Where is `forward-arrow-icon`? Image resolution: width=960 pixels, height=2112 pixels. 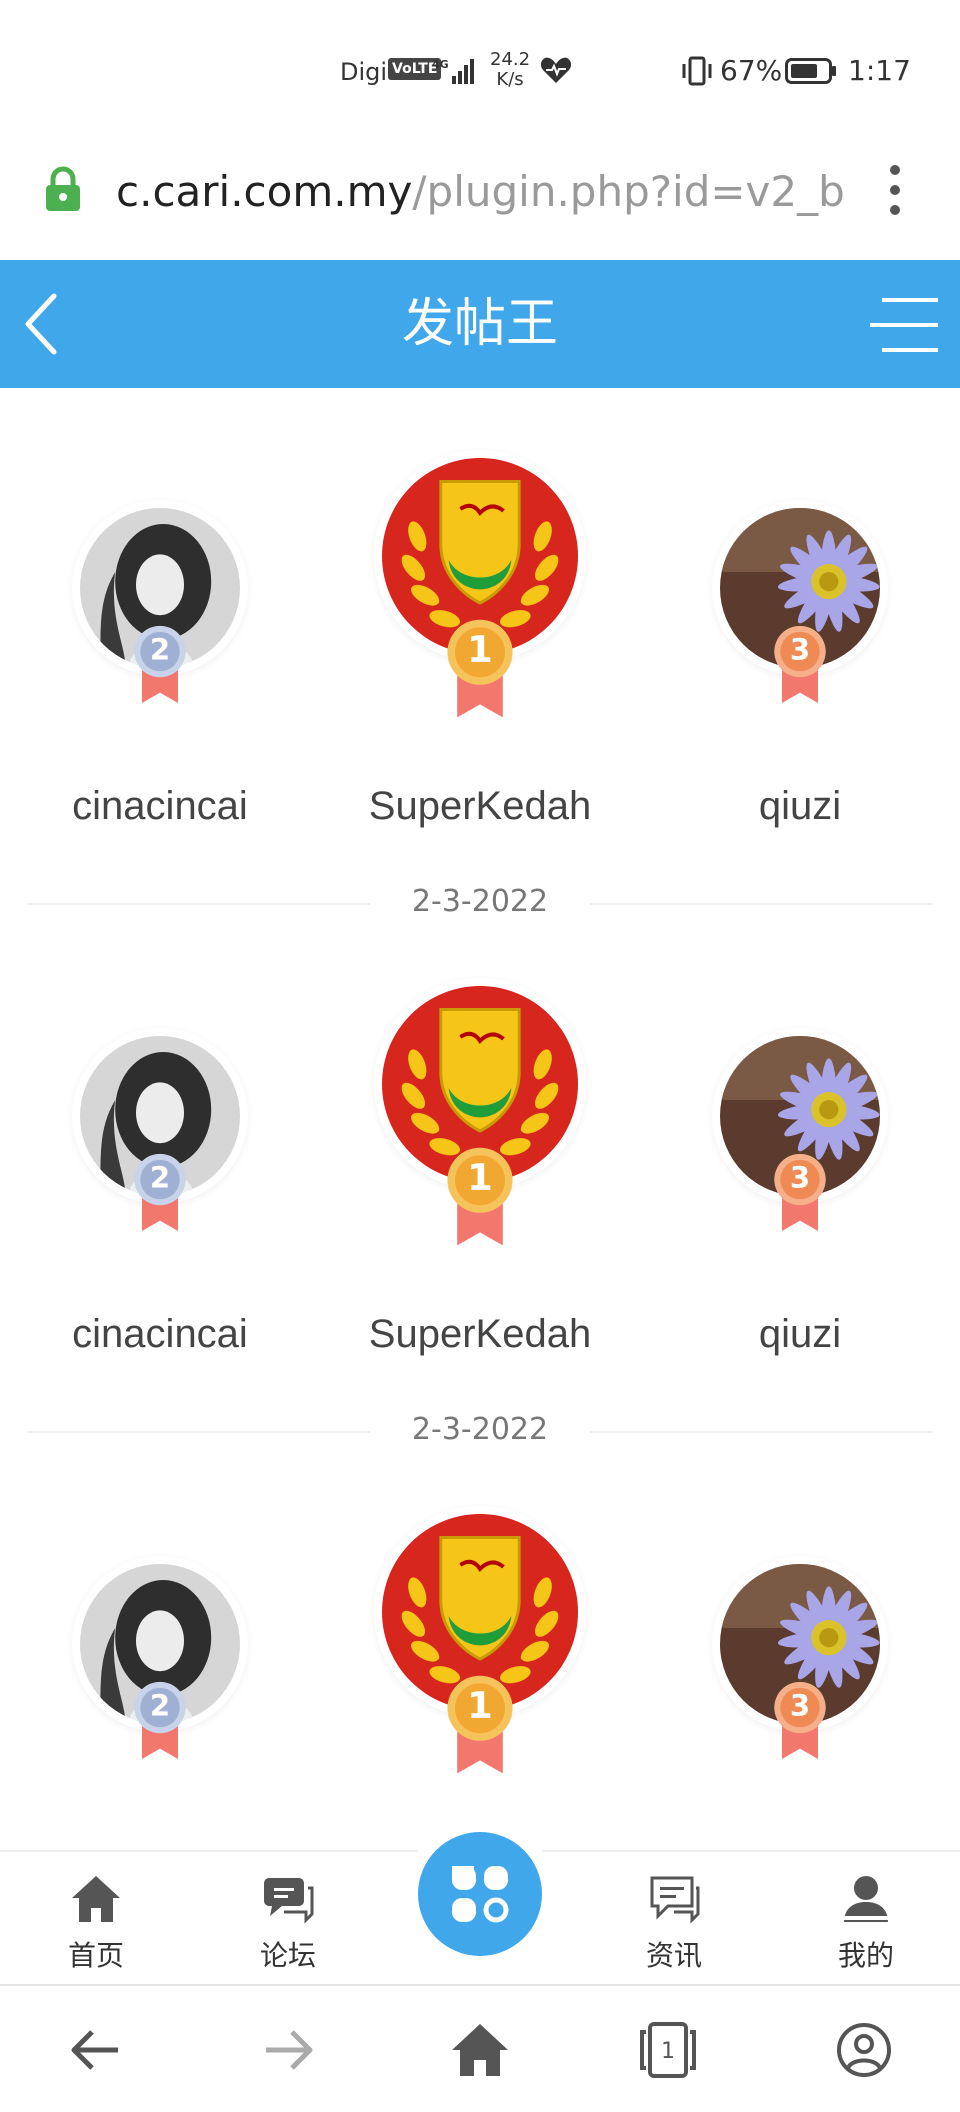
forward-arrow-icon is located at coordinates (288, 2050).